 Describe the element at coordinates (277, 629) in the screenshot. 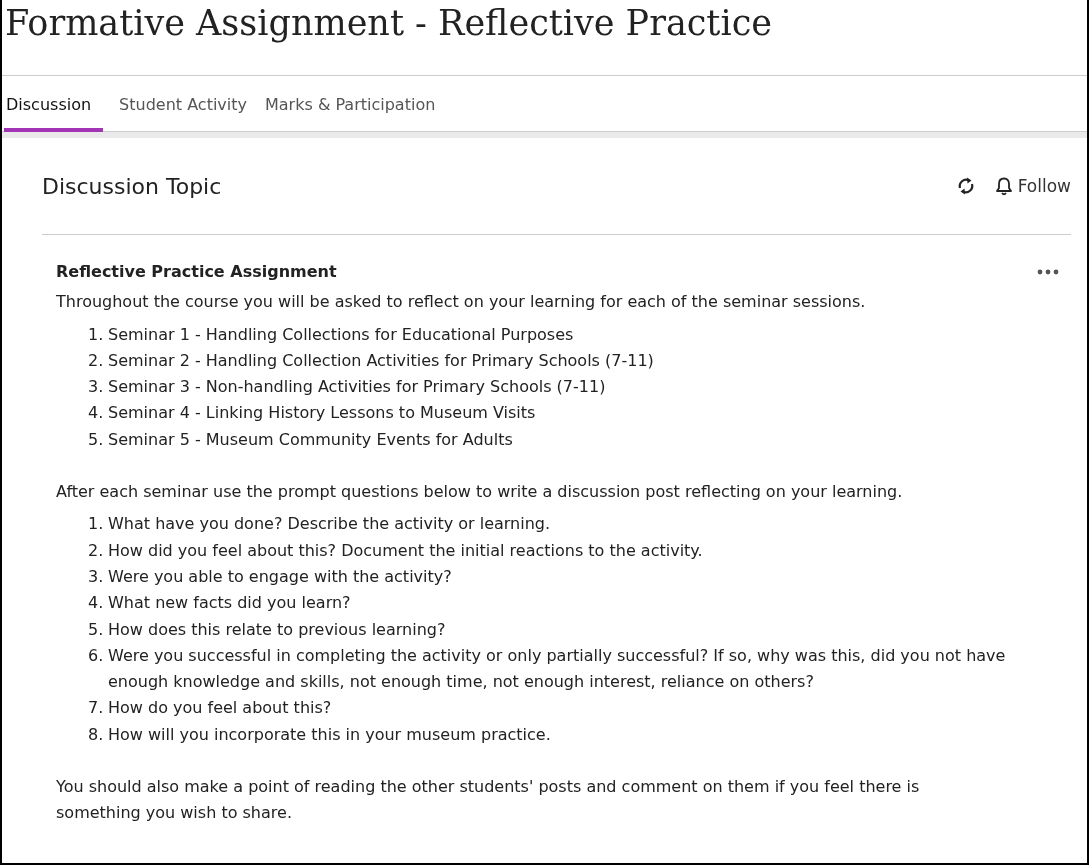

I see `list-item: How does this relate to previous learning?` at that location.